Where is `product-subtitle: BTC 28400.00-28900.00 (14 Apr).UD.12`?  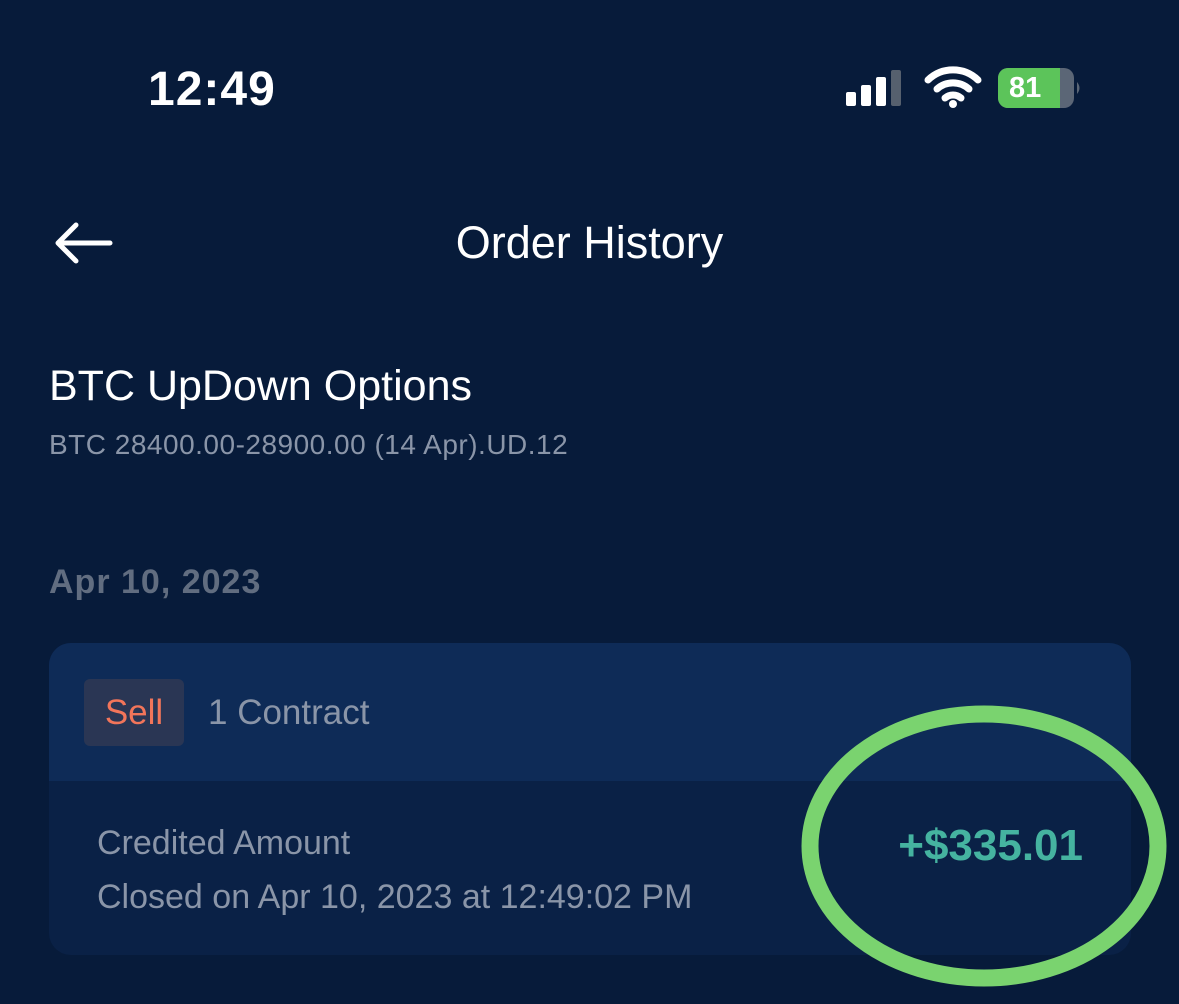 product-subtitle: BTC 28400.00-28900.00 (14 Apr).UD.12 is located at coordinates (309, 444).